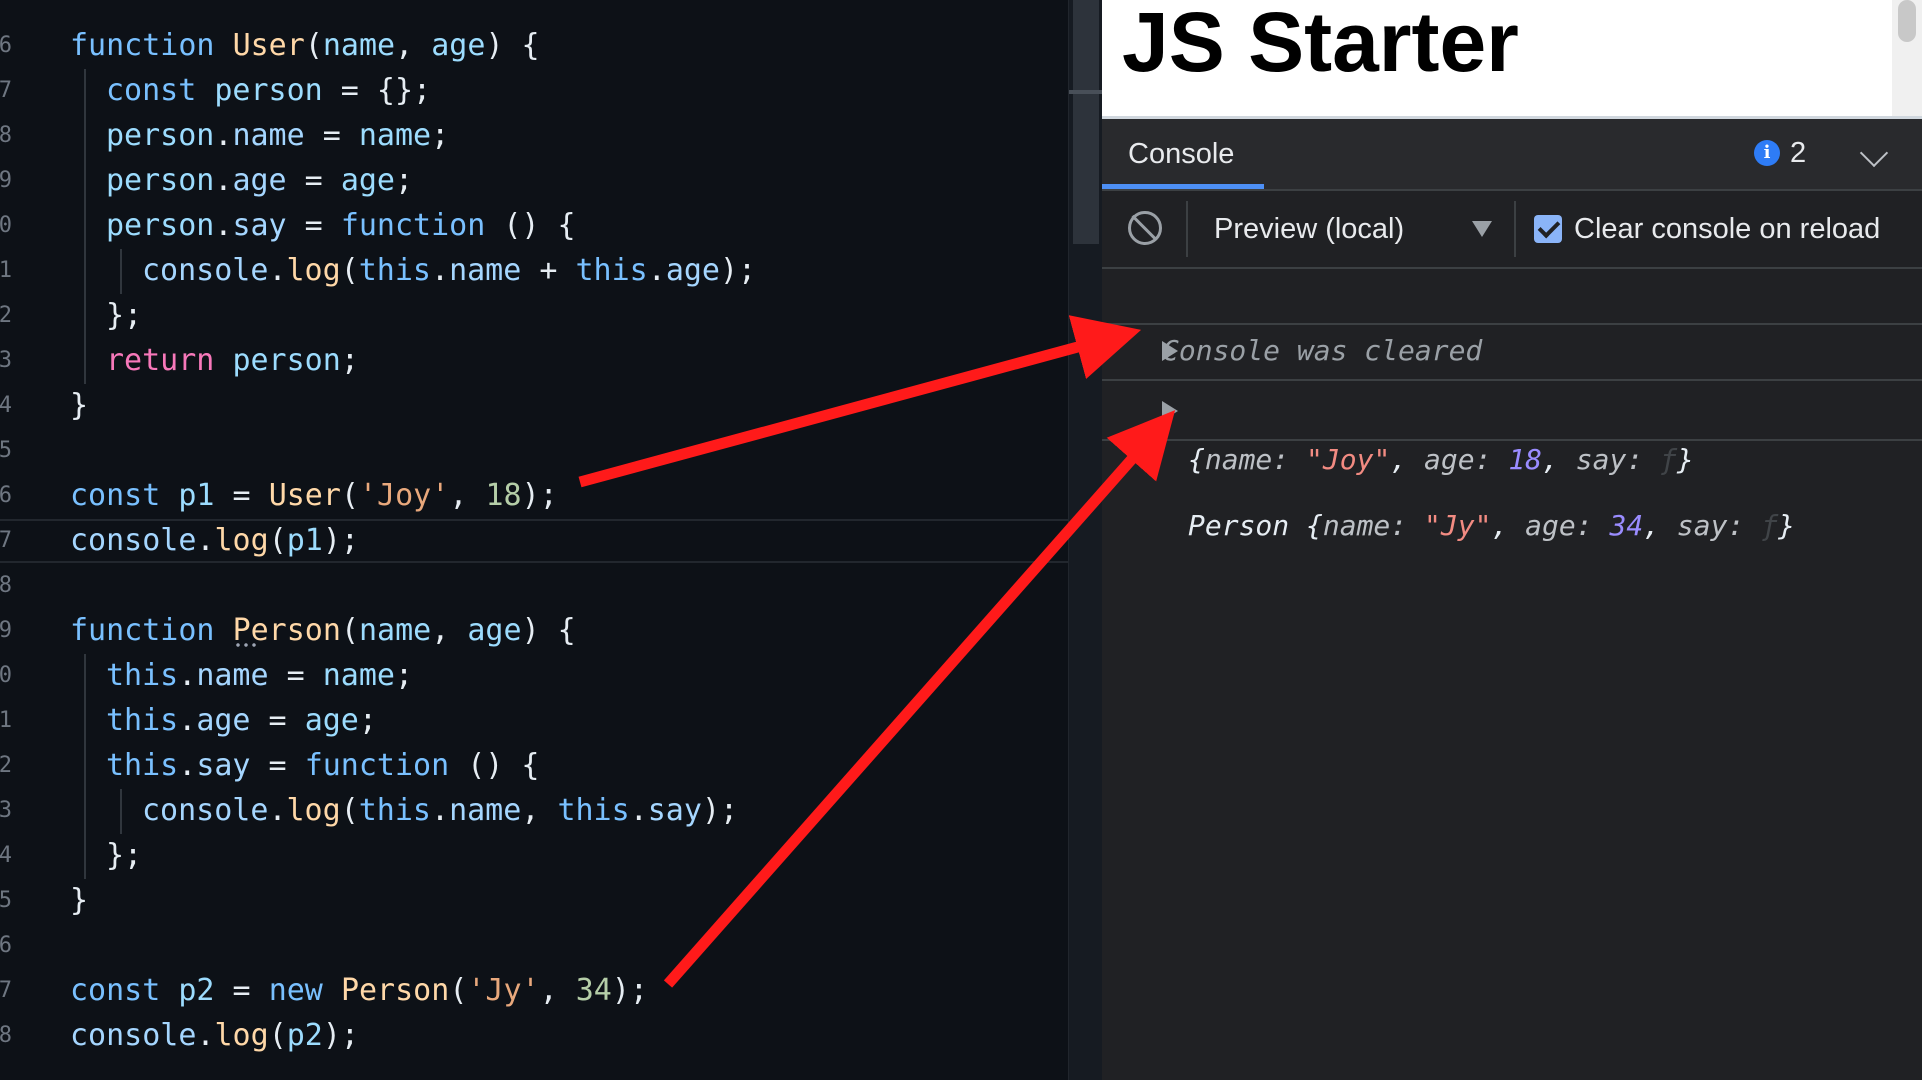  What do you see at coordinates (1320, 44) in the screenshot?
I see `page-title: JS Starter` at bounding box center [1320, 44].